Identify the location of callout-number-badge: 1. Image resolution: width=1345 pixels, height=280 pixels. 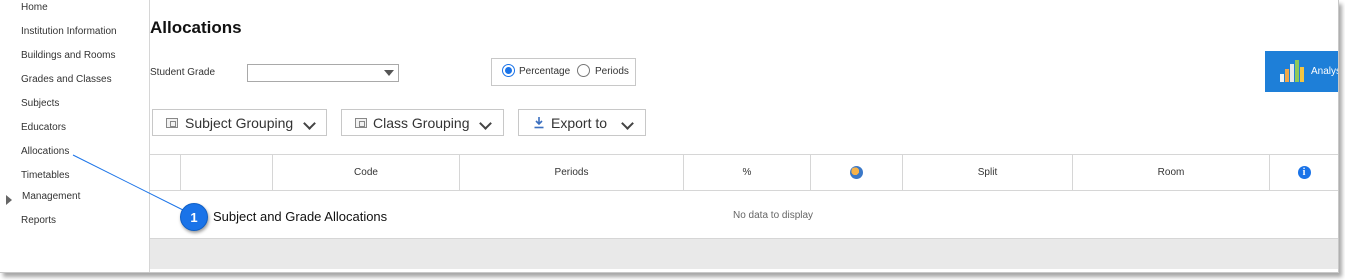
(194, 217).